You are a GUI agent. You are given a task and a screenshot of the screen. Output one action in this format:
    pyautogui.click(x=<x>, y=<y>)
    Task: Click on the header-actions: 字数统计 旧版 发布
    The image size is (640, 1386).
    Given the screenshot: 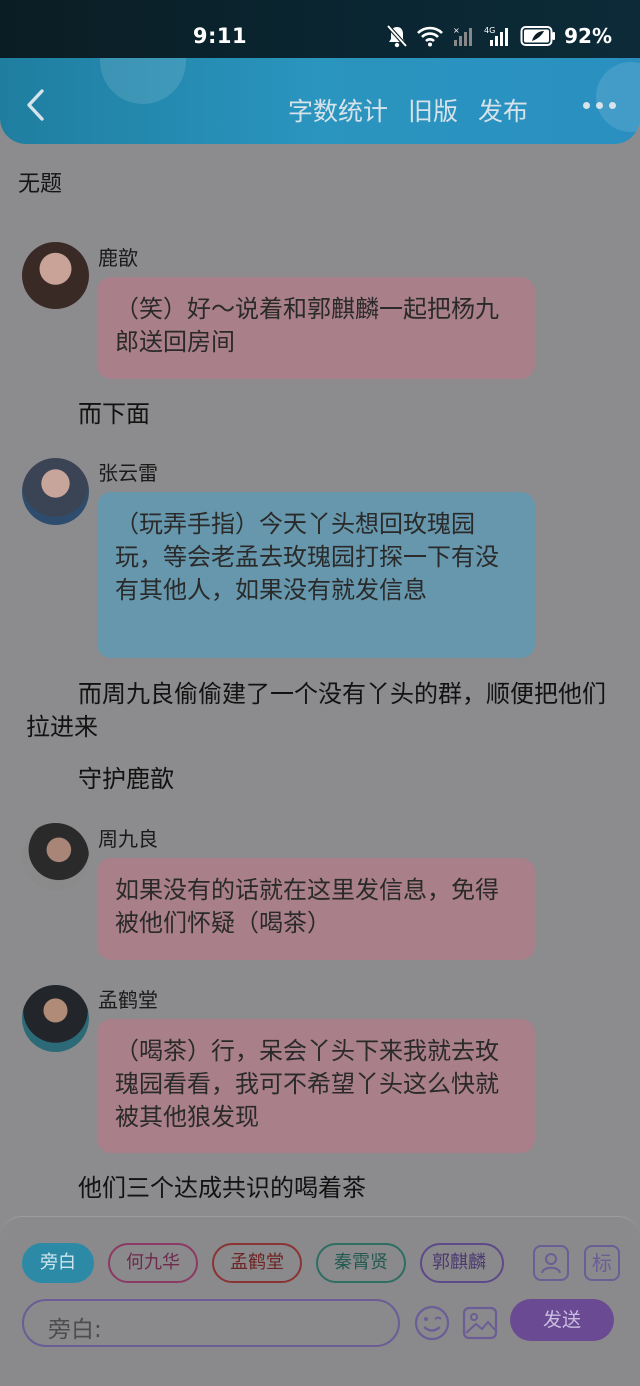 What is the action you would take?
    pyautogui.click(x=408, y=110)
    